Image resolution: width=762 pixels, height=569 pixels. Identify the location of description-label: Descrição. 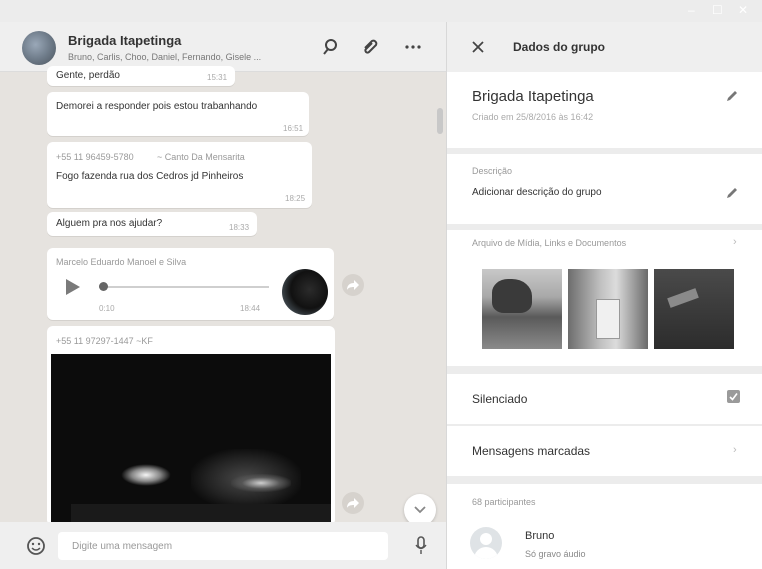
(492, 171).